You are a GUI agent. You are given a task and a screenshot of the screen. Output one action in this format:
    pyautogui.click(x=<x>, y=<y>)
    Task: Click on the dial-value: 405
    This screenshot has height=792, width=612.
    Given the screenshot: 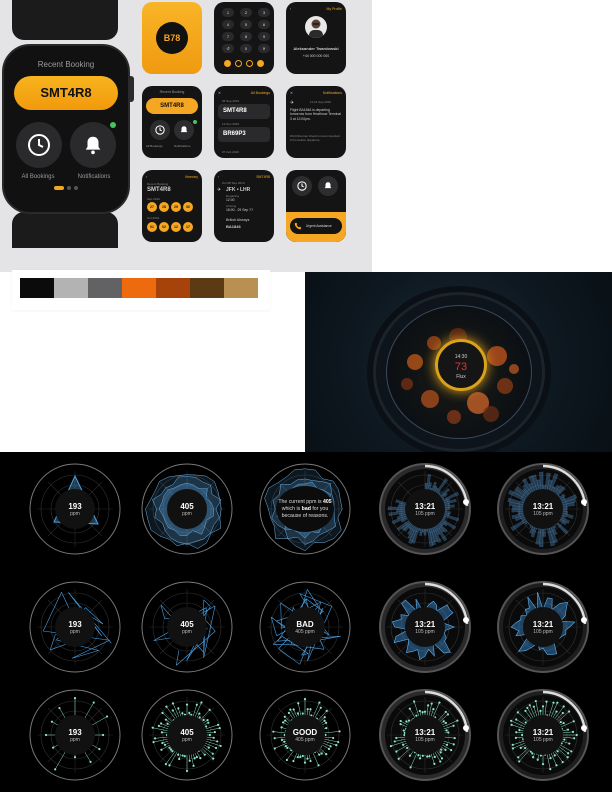 What is the action you would take?
    pyautogui.click(x=187, y=506)
    